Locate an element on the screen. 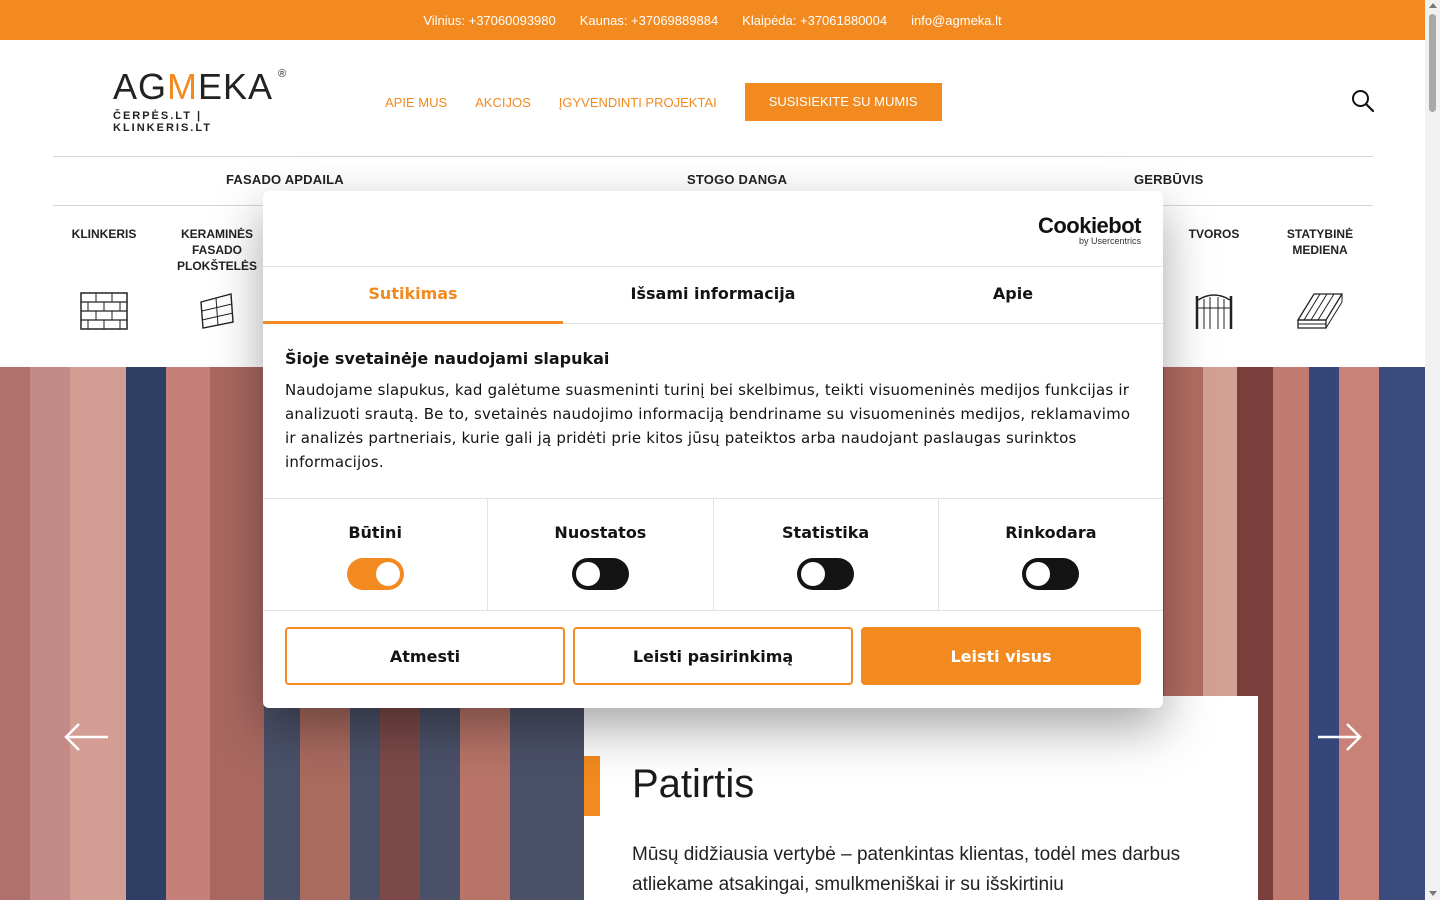  statistics-switch is located at coordinates (826, 574).